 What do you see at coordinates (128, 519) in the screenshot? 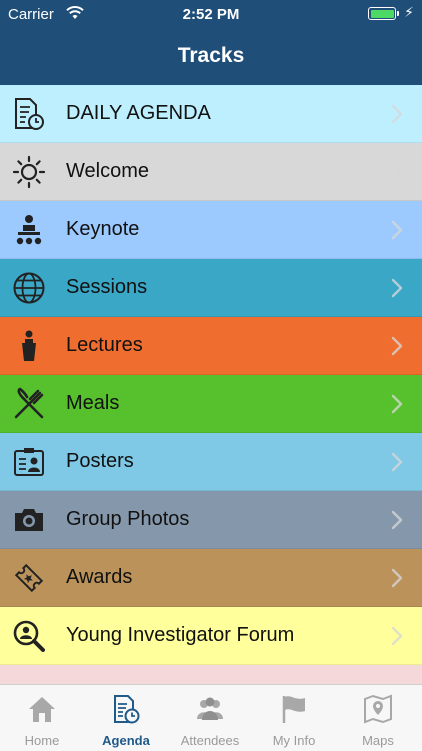
I see `track-label: Group Photos` at bounding box center [128, 519].